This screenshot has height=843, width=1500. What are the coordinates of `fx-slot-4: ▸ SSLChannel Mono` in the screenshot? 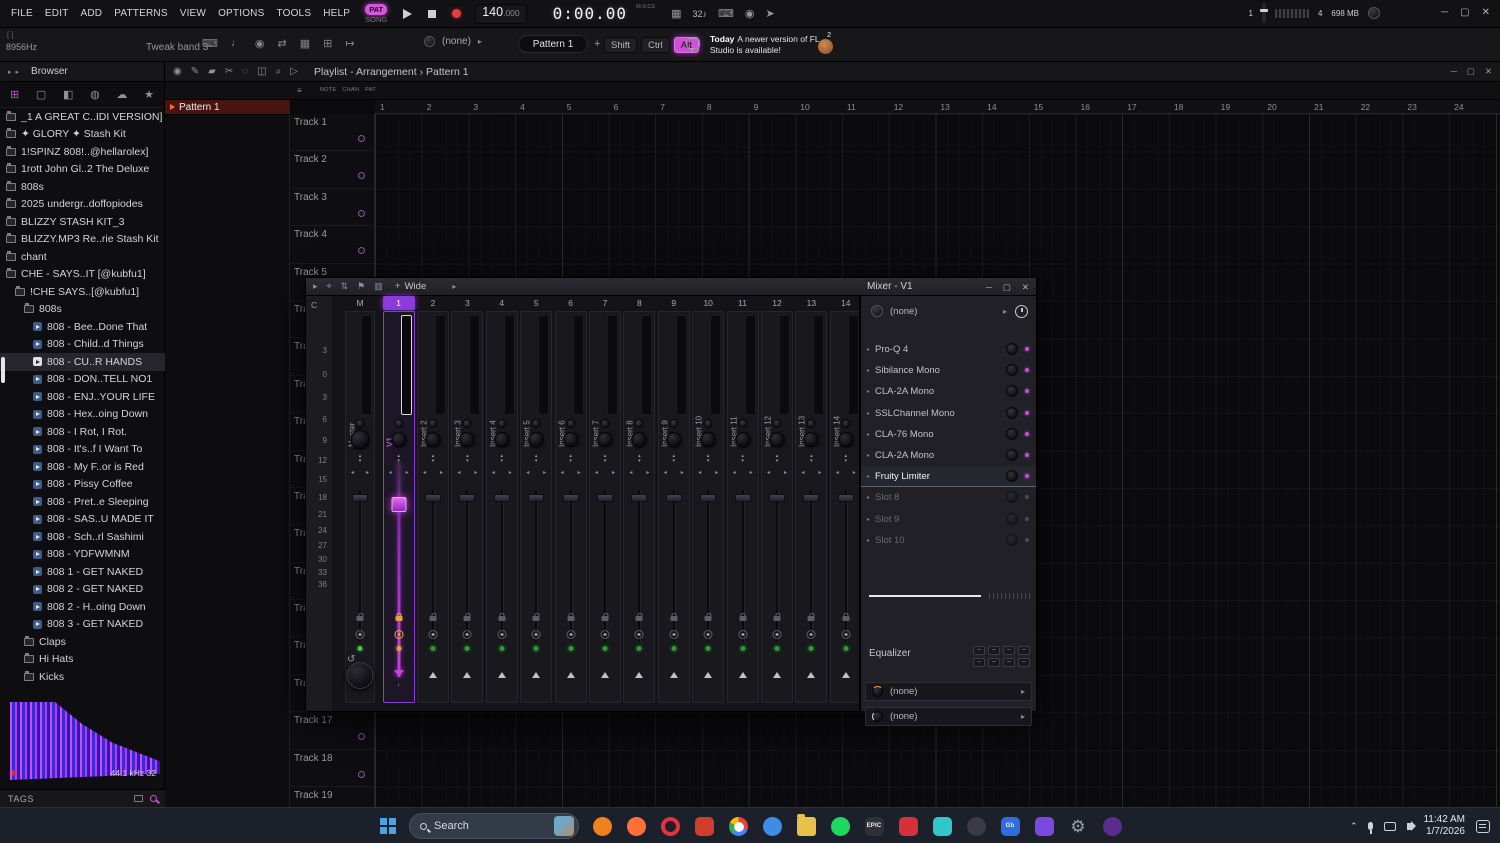 It's located at (948, 413).